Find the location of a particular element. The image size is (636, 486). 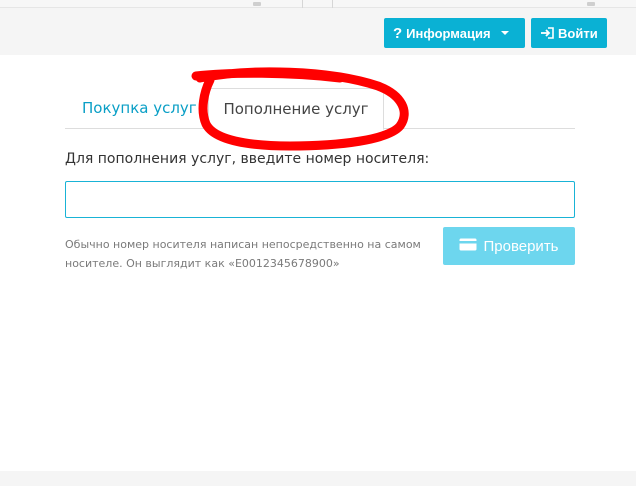

caret-down-icon is located at coordinates (504, 33).